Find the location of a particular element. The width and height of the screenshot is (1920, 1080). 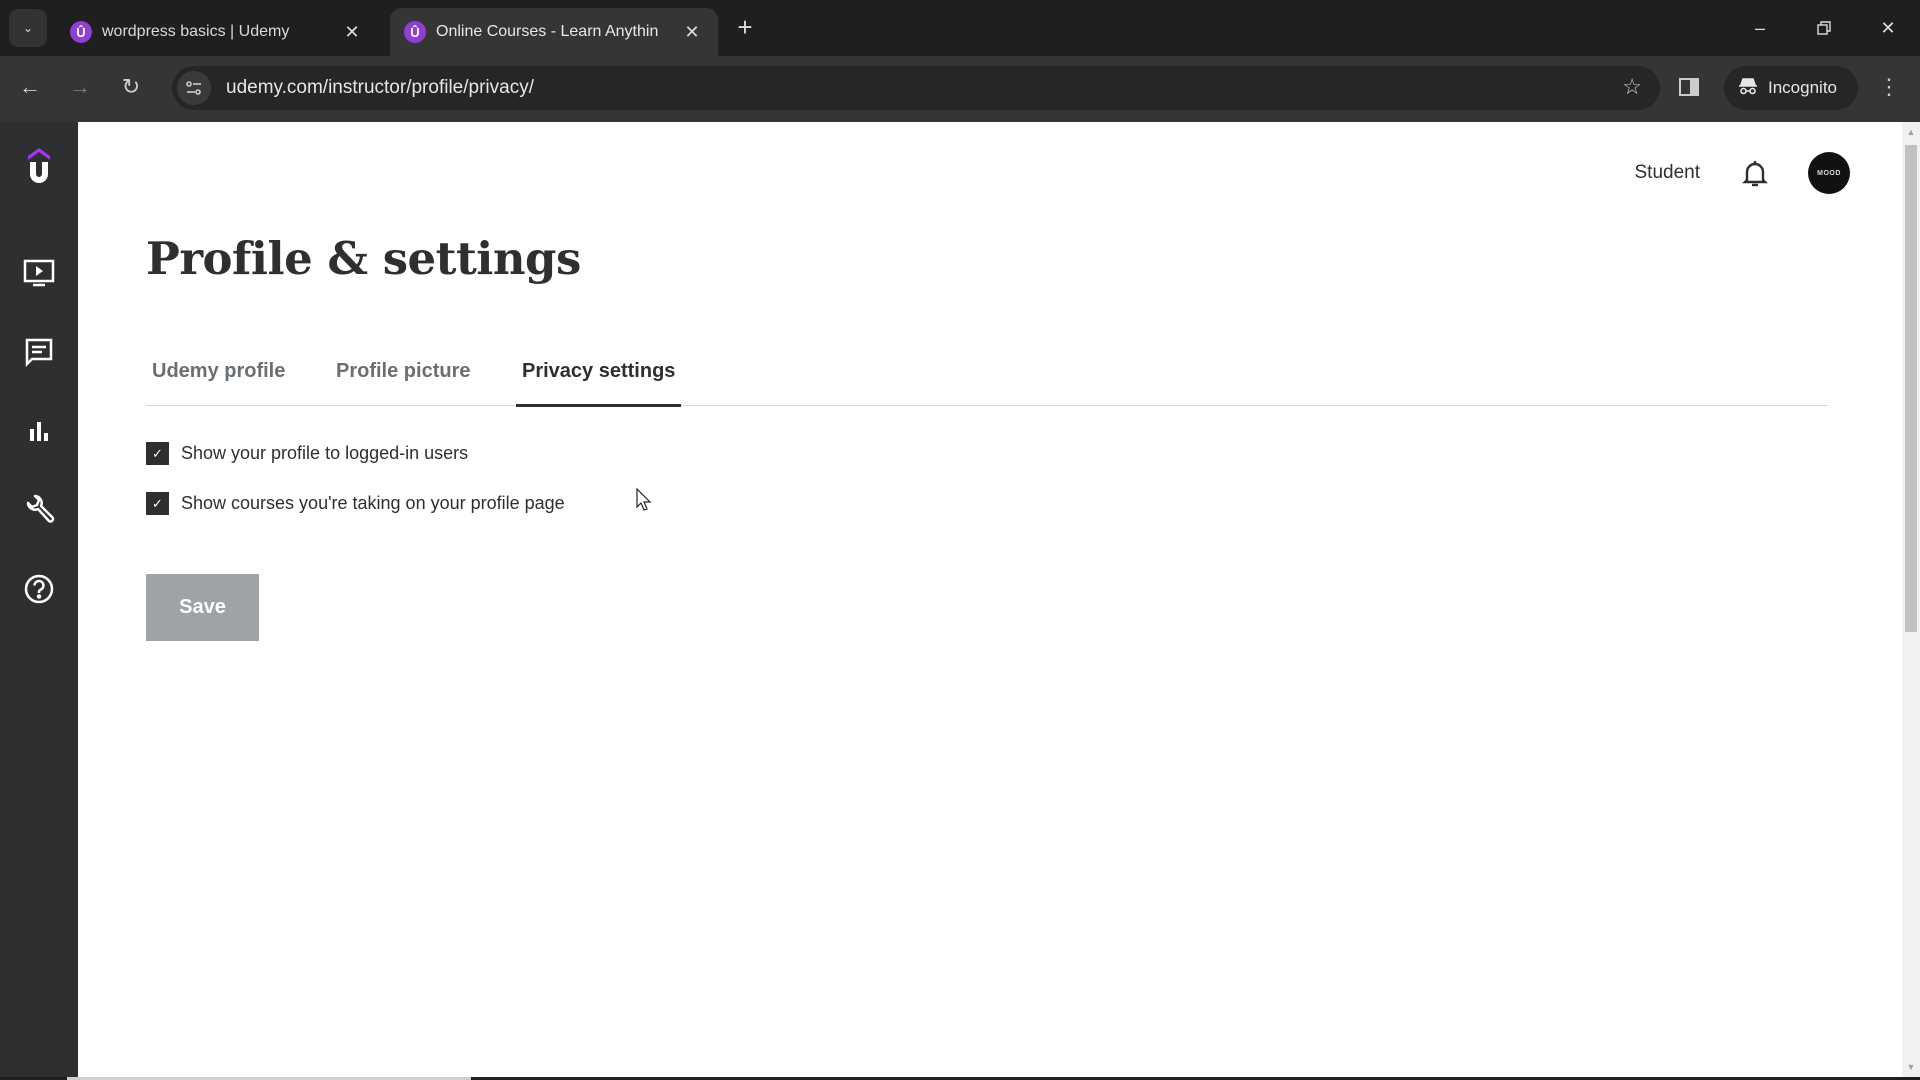

bar-chart-icon is located at coordinates (39, 431).